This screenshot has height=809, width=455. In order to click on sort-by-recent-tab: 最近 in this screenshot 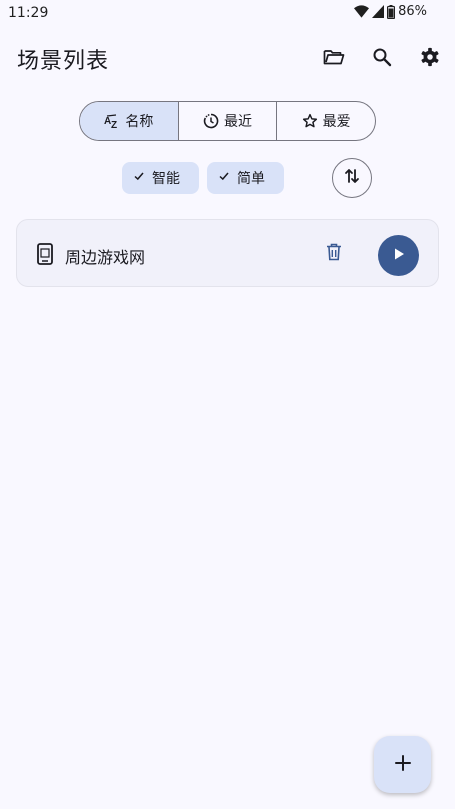, I will do `click(227, 121)`.